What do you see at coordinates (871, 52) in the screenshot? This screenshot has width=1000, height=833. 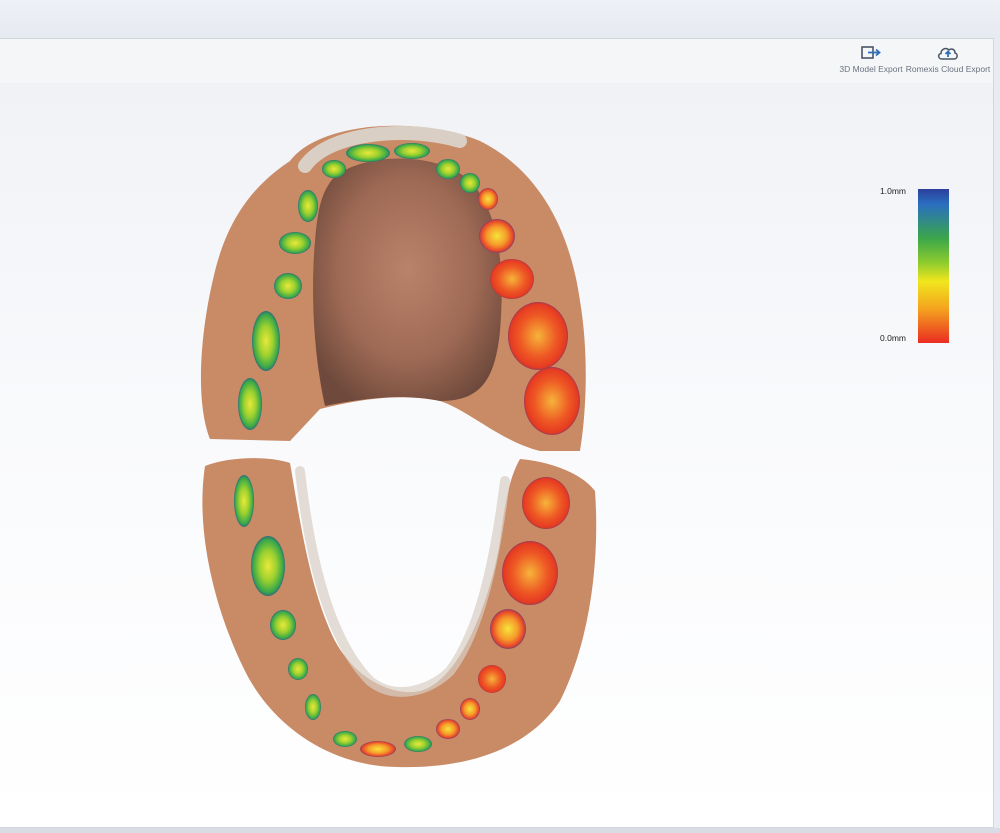 I see `export-arrow-icon` at bounding box center [871, 52].